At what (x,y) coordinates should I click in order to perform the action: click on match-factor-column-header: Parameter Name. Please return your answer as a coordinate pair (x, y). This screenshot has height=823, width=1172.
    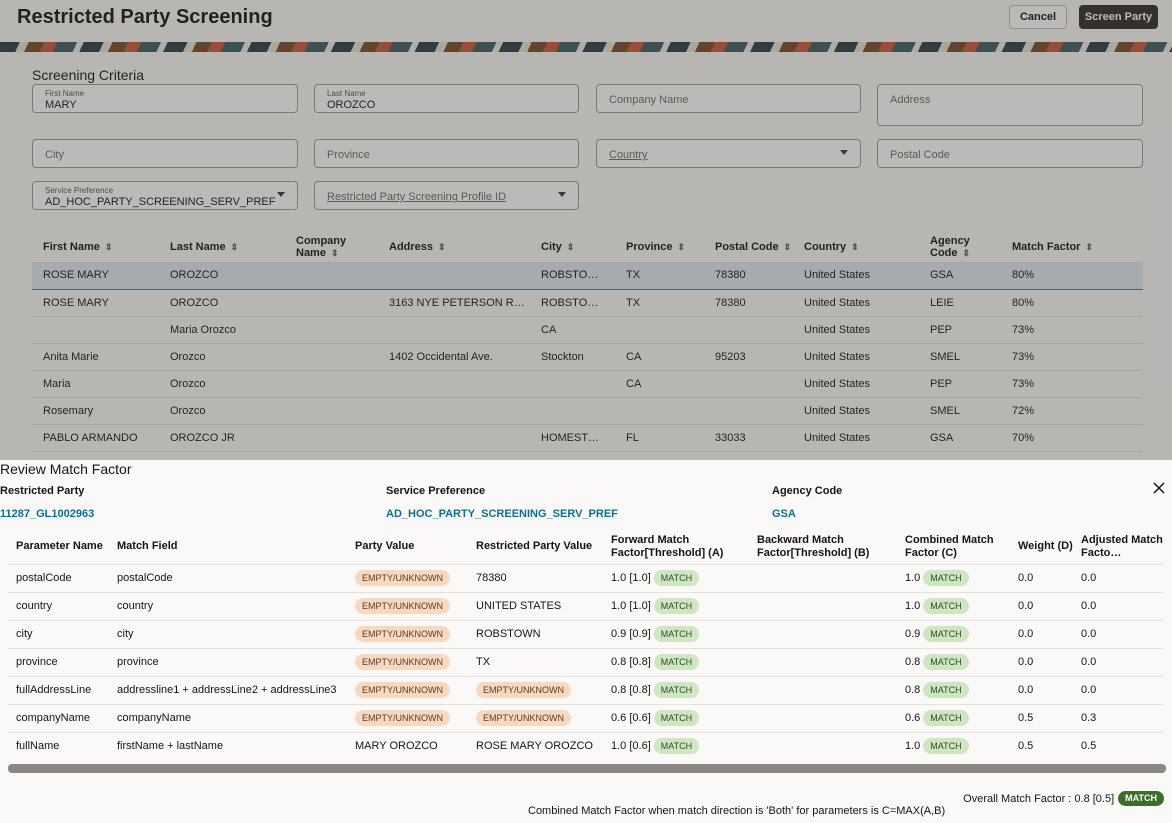
    Looking at the image, I should click on (59, 546).